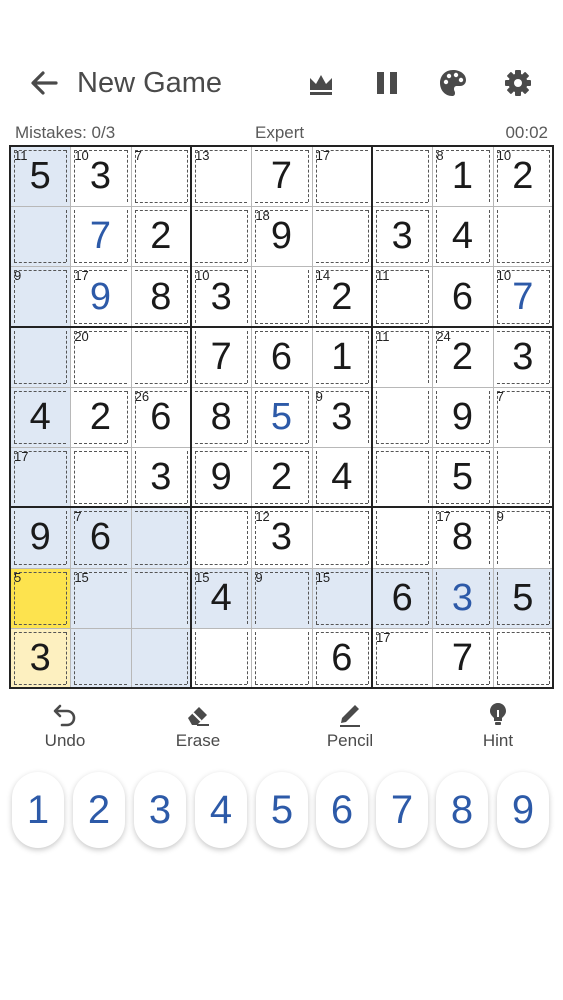 Image resolution: width=563 pixels, height=1000 pixels. Describe the element at coordinates (500, 396) in the screenshot. I see `cage-sum: 7` at that location.